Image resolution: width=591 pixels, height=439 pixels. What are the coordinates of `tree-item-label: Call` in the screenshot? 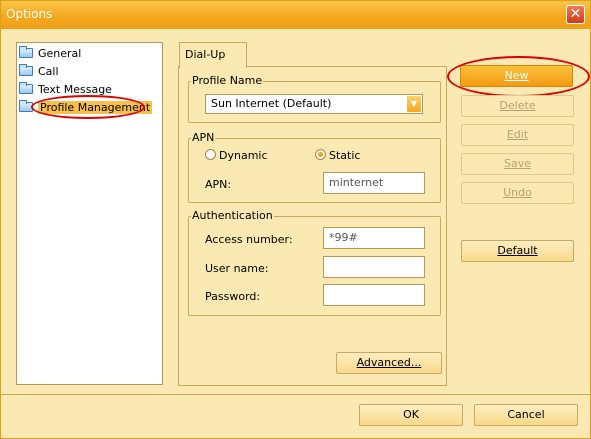 It's located at (48, 71).